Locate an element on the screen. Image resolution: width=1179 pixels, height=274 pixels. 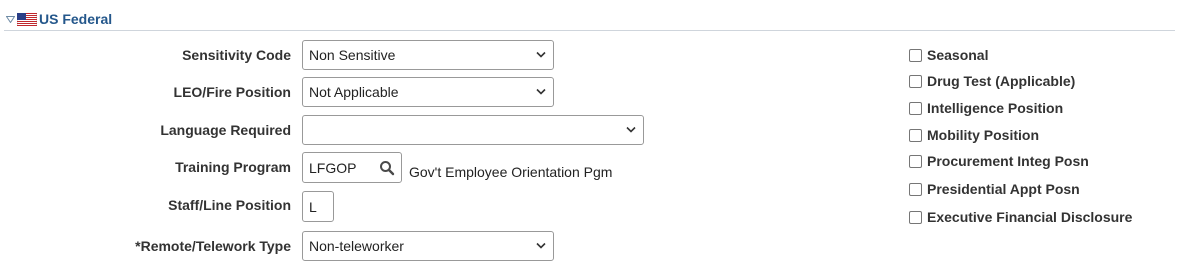
triangle-down-icon is located at coordinates (10, 19).